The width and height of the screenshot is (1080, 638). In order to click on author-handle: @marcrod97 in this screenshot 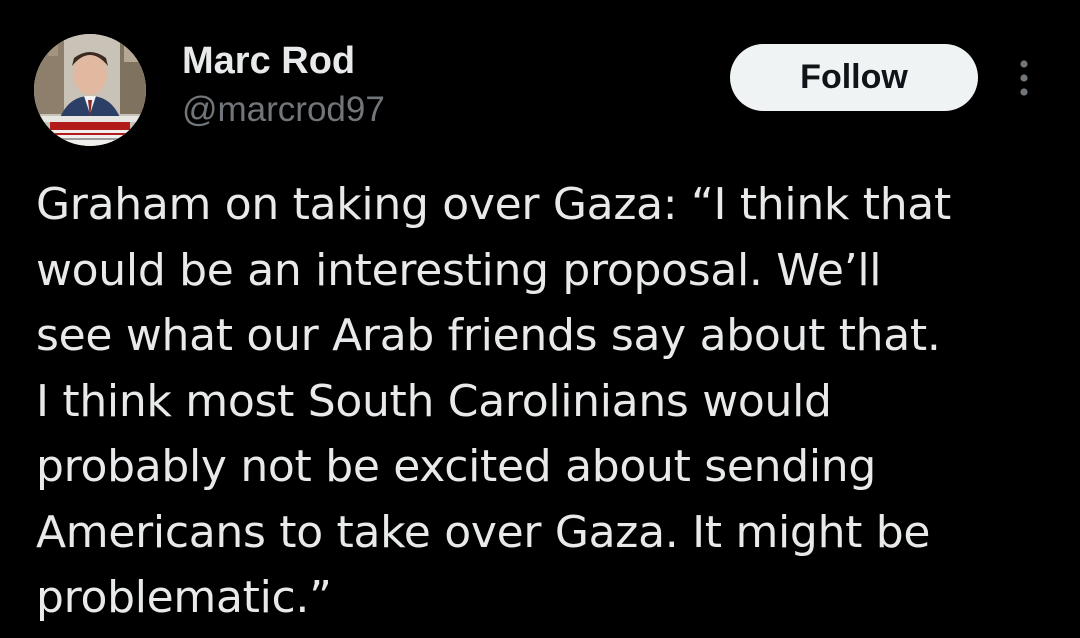, I will do `click(283, 110)`.